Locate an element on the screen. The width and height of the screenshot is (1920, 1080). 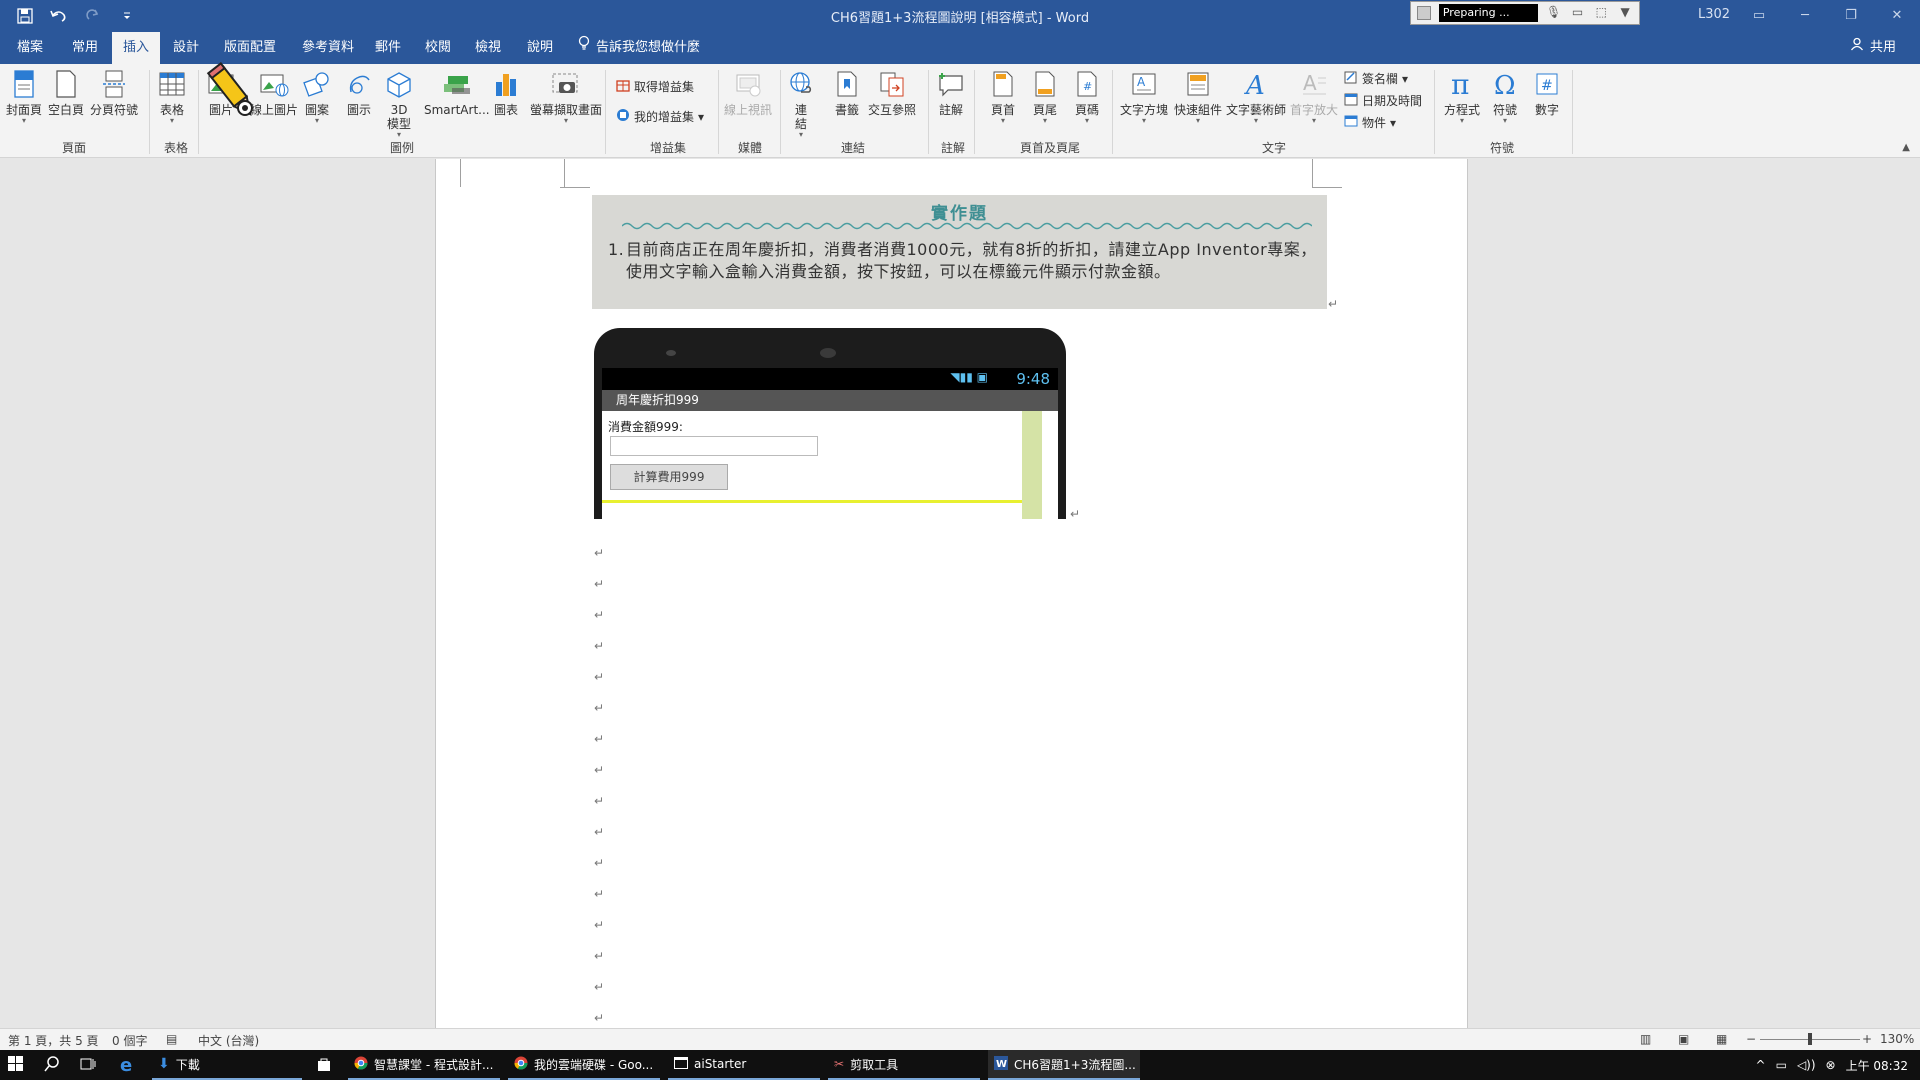
tray-expand-icon: ^ is located at coordinates (1761, 1065).